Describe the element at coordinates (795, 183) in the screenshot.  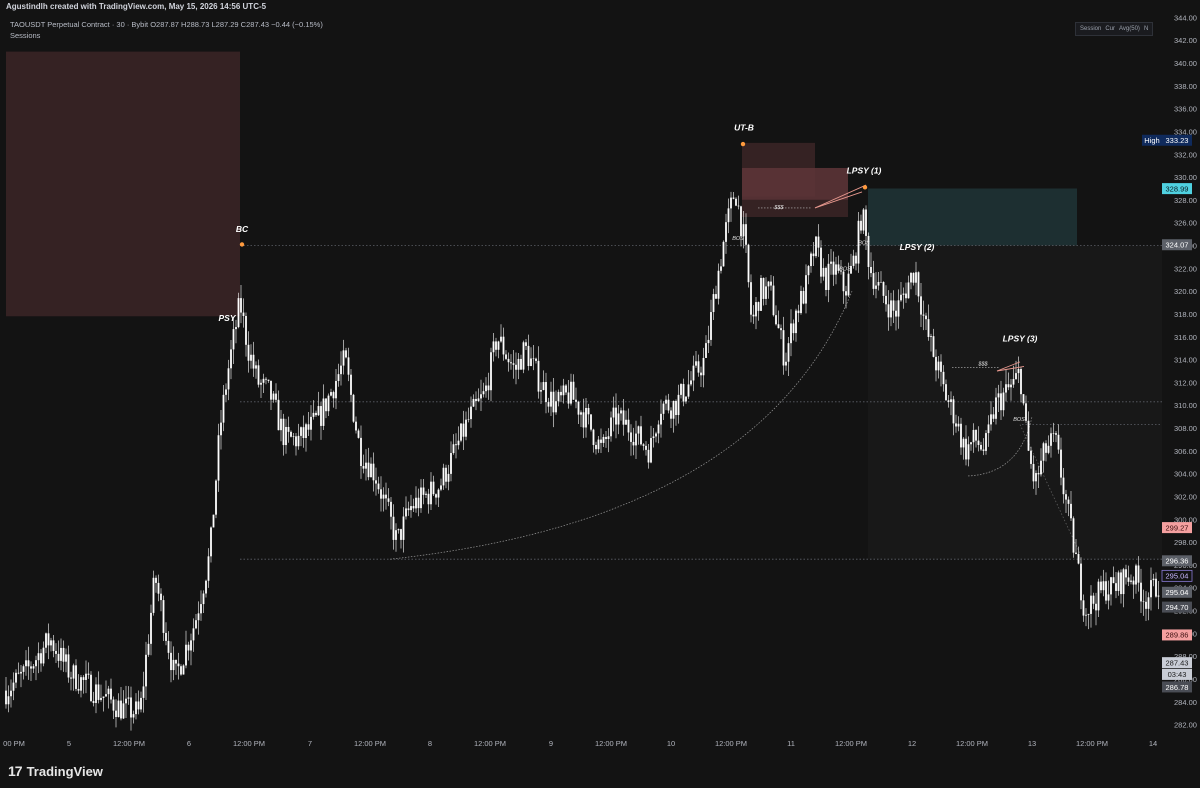
I see `supply-strong-zone` at that location.